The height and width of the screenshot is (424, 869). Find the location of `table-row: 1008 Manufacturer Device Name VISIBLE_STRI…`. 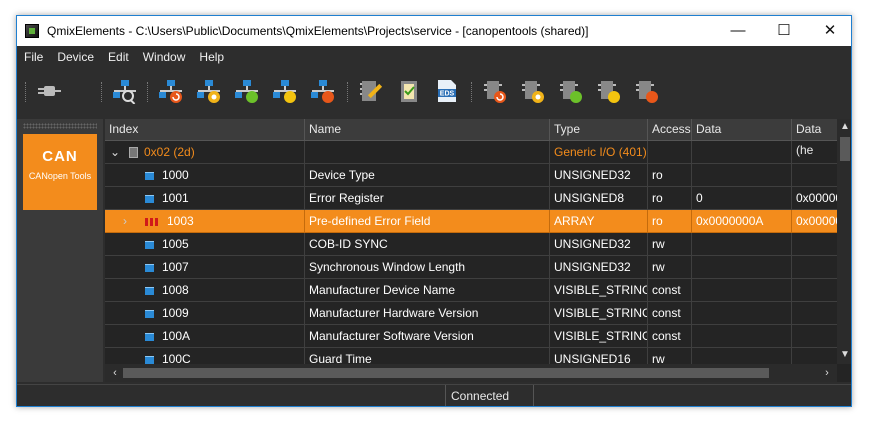

table-row: 1008 Manufacturer Device Name VISIBLE_STRI… is located at coordinates (471, 290).